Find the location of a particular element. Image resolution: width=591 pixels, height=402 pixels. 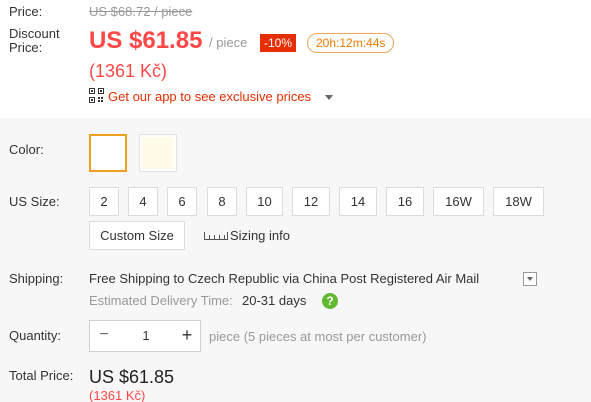

local-currency-price: (1361 Kč) is located at coordinates (128, 71).